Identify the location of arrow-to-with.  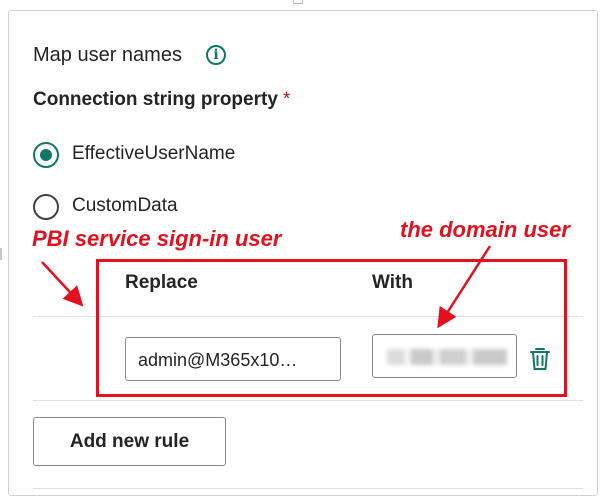
(464, 287).